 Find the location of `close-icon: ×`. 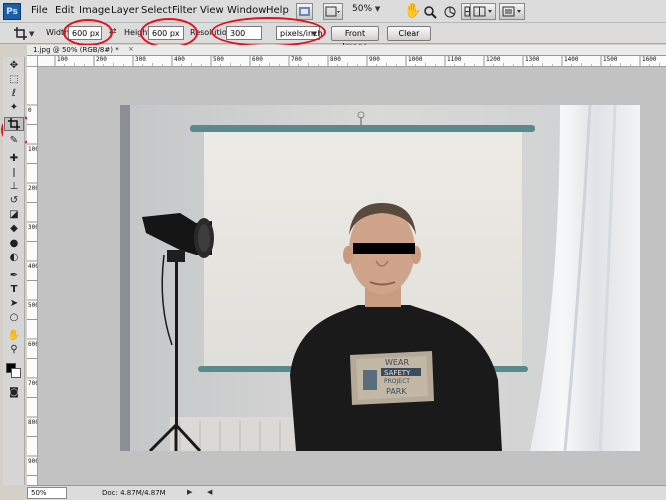

close-icon: × is located at coordinates (131, 49).